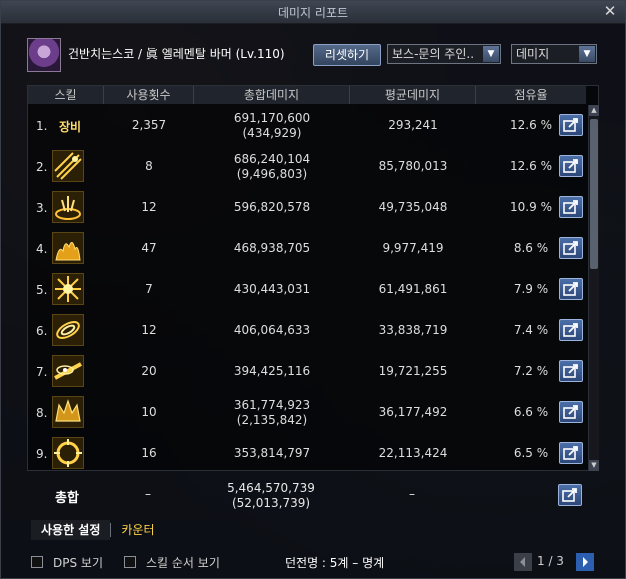  Describe the element at coordinates (271, 488) in the screenshot. I see `summary-total-main: 5,464,570,739` at that location.